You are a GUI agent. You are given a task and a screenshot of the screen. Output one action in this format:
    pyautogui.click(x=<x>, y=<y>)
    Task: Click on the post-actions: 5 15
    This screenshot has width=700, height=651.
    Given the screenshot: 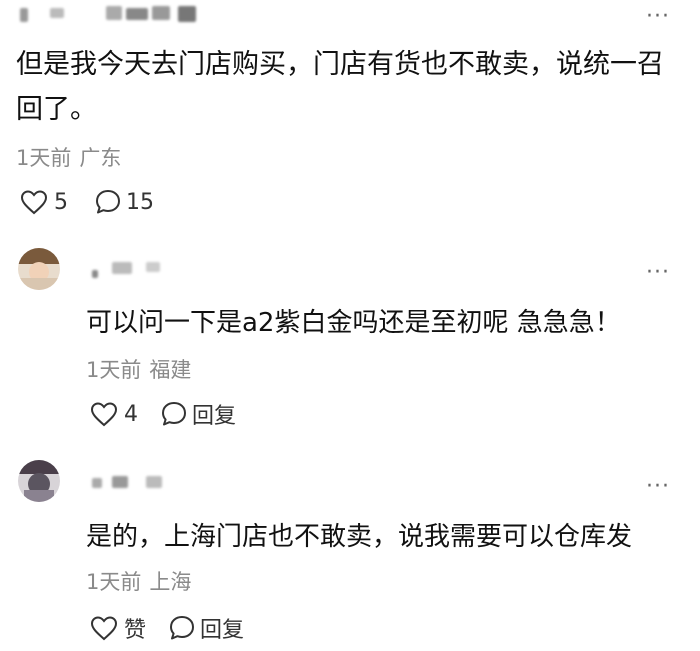 What is the action you would take?
    pyautogui.click(x=87, y=202)
    